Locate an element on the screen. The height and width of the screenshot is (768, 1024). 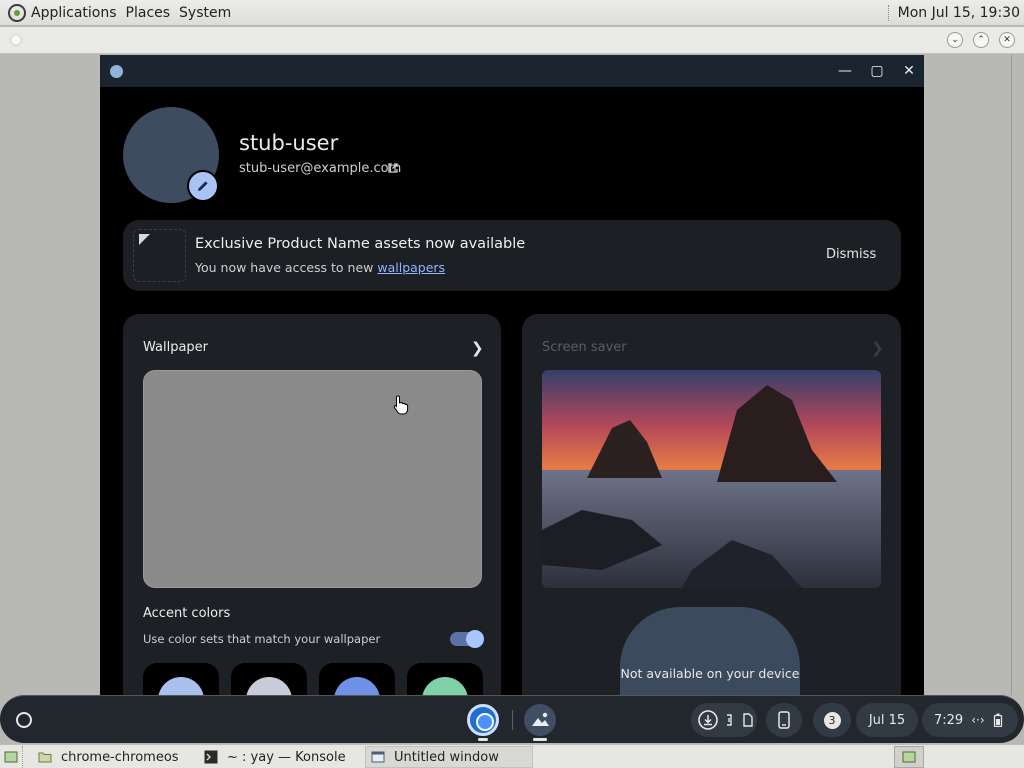
screenshot-icon is located at coordinates (729, 720).